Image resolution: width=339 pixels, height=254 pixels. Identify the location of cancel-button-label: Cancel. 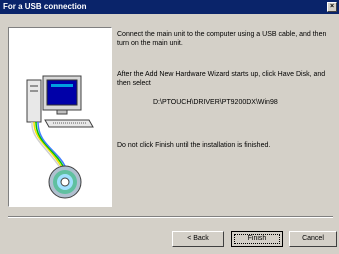
(313, 238).